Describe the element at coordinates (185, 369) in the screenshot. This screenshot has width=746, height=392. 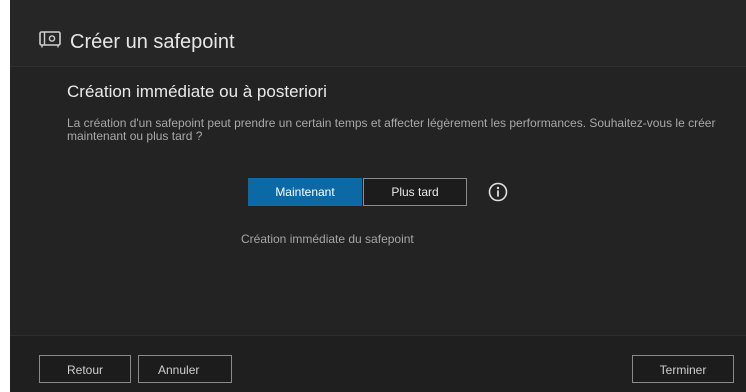
I see `cancel-button: Annuler` at that location.